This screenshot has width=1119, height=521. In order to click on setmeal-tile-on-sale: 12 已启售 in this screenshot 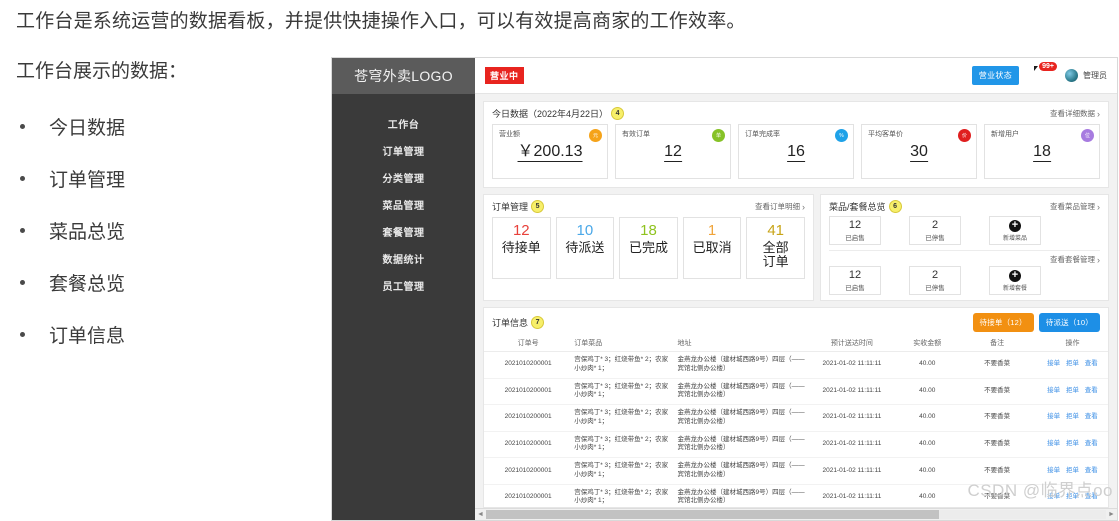, I will do `click(855, 280)`.